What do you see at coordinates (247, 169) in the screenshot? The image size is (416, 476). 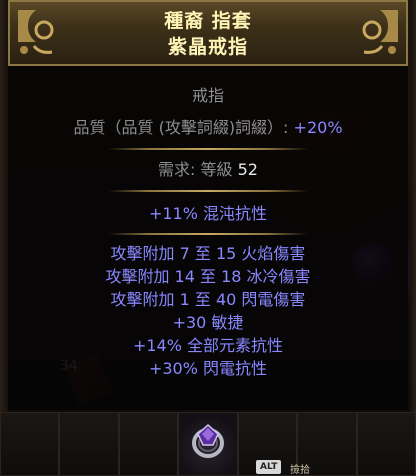 I see `requirement-value: 52` at bounding box center [247, 169].